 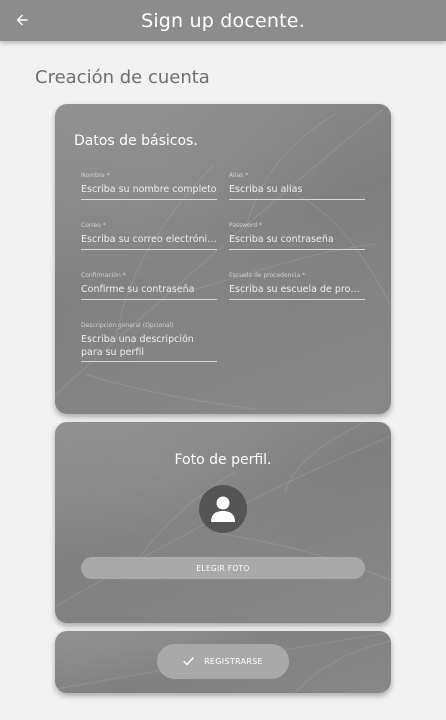 I want to click on register-card: REGISTRARSE, so click(x=223, y=662).